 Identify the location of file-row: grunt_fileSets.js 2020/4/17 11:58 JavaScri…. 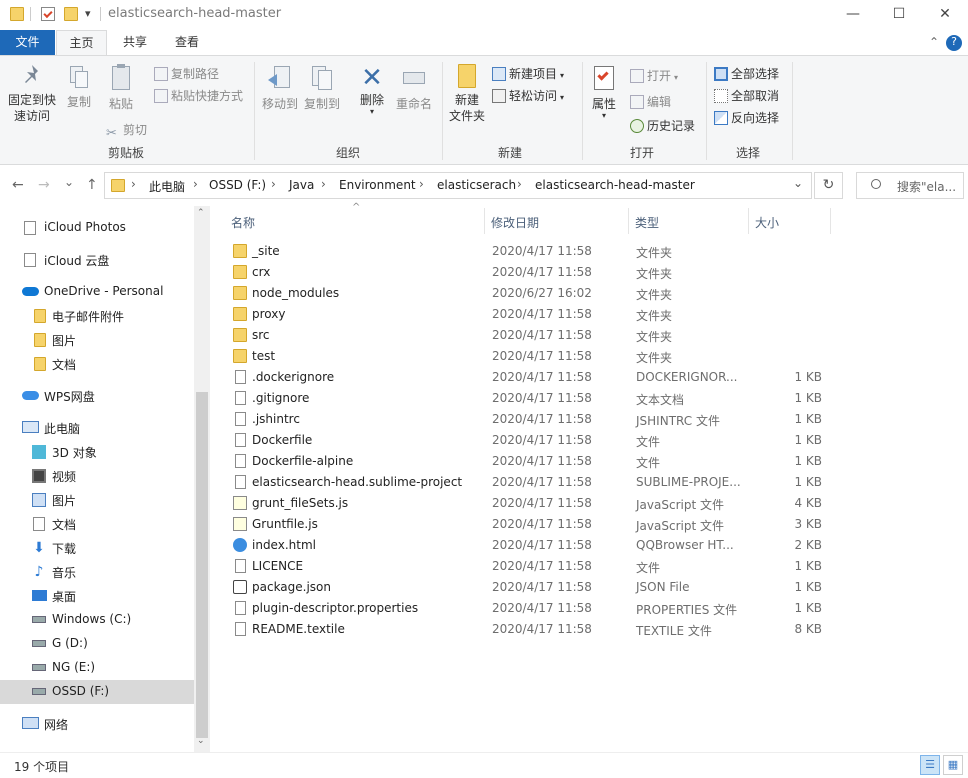
(530, 503).